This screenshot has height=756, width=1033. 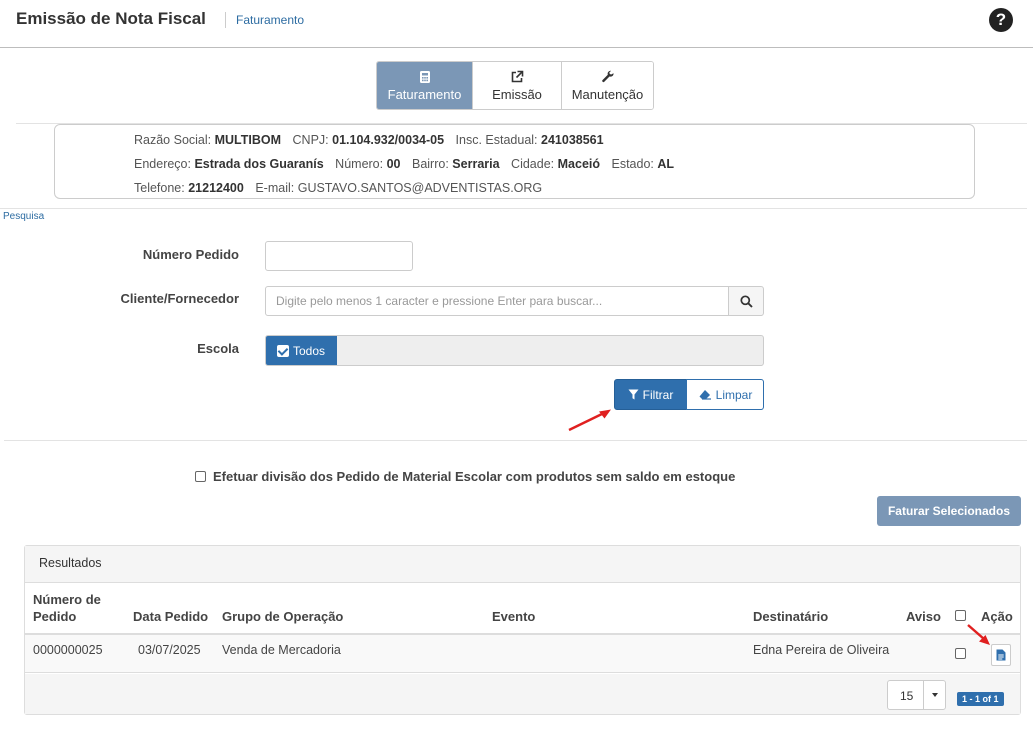 I want to click on tab-faturamento: Faturamento, so click(x=424, y=85).